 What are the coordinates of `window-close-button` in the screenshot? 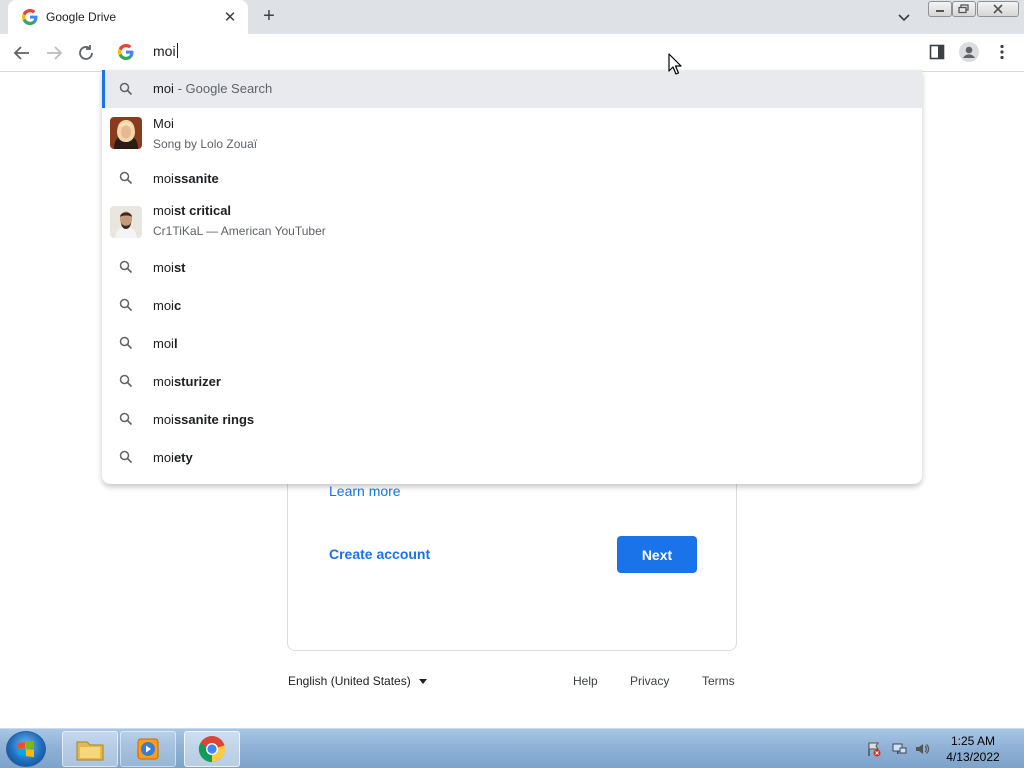 It's located at (998, 9).